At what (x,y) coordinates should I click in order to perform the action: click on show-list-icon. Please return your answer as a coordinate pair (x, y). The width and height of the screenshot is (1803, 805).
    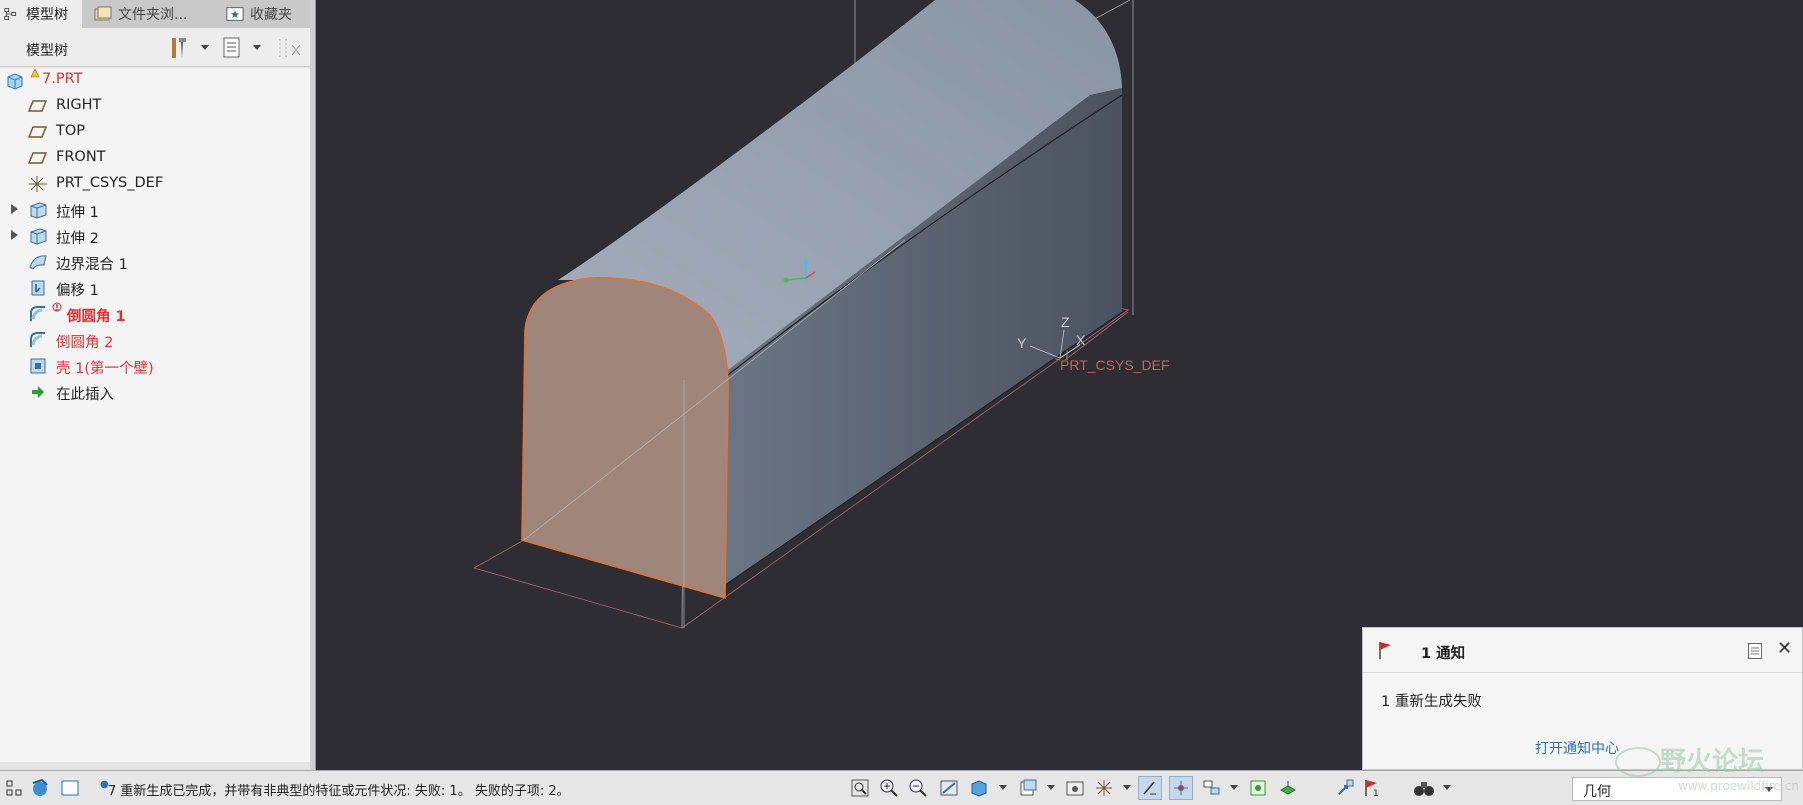
    Looking at the image, I should click on (232, 48).